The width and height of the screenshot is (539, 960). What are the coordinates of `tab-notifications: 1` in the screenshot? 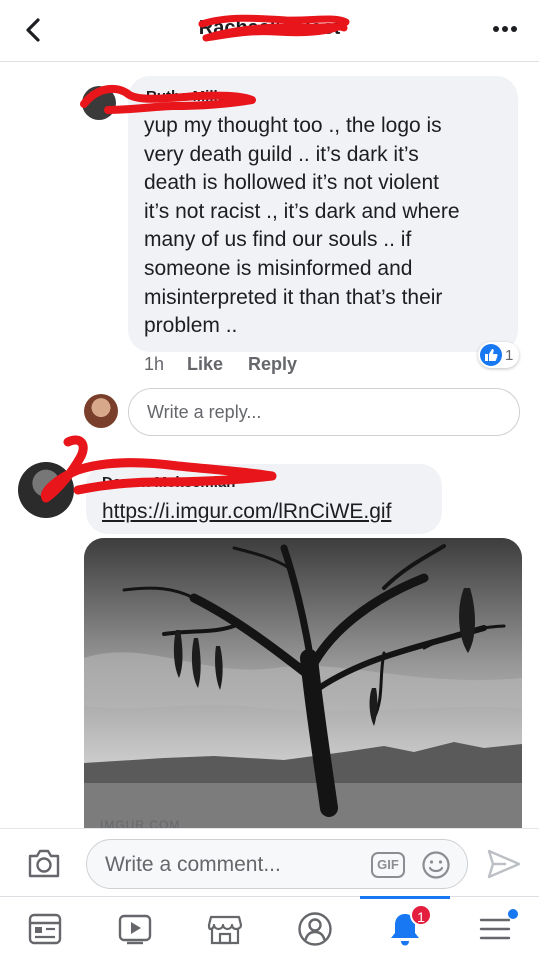 It's located at (405, 928).